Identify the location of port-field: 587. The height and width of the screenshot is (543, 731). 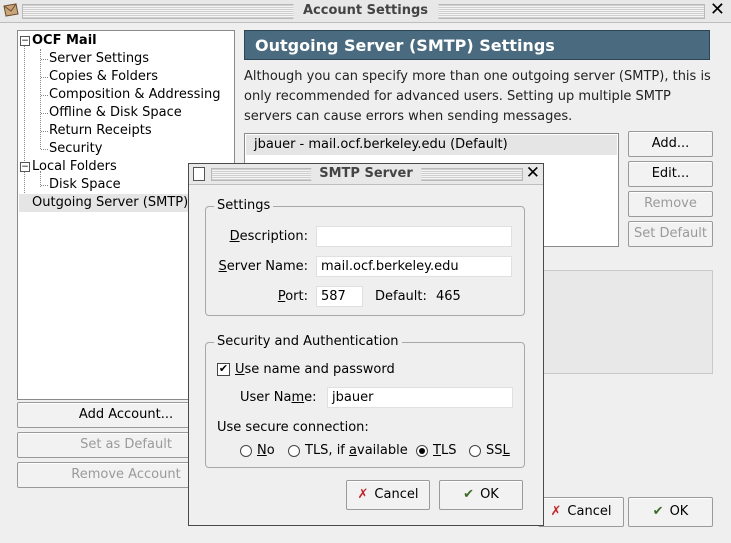
(339, 296).